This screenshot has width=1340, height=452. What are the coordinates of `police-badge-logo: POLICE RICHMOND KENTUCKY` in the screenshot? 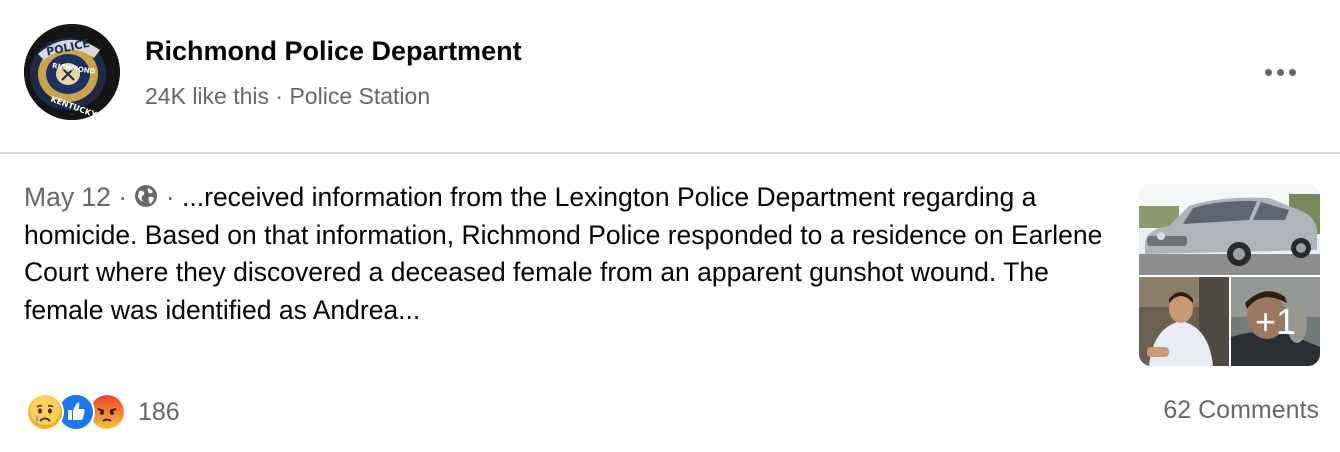 It's located at (72, 72).